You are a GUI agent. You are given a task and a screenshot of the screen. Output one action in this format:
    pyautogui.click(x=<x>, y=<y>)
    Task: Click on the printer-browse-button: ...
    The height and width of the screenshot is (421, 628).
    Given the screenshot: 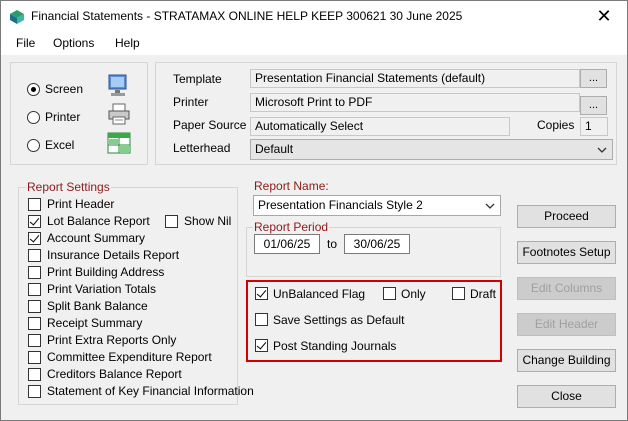 What is the action you would take?
    pyautogui.click(x=593, y=105)
    